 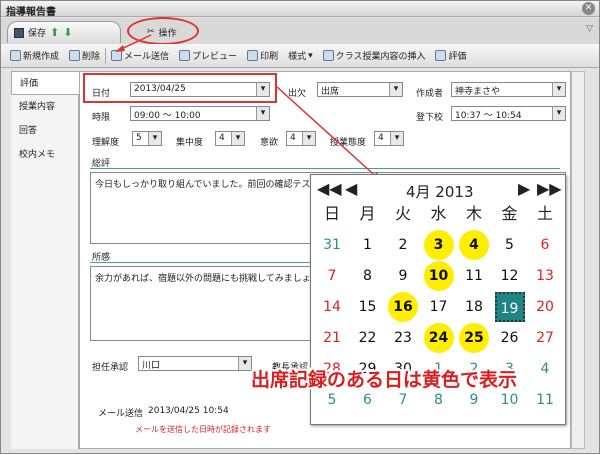 I want to click on calendar-day: 24, so click(x=438, y=338).